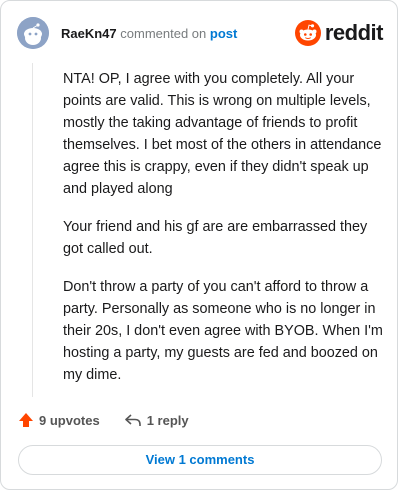 The image size is (400, 492). What do you see at coordinates (307, 33) in the screenshot?
I see `reddit-logo-icon` at bounding box center [307, 33].